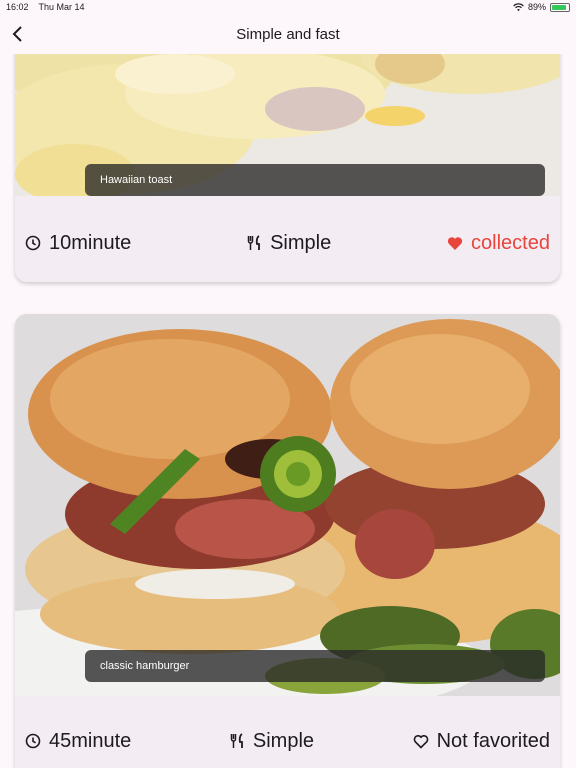 The height and width of the screenshot is (768, 576). What do you see at coordinates (510, 242) in the screenshot?
I see `favorite-label: collected` at bounding box center [510, 242].